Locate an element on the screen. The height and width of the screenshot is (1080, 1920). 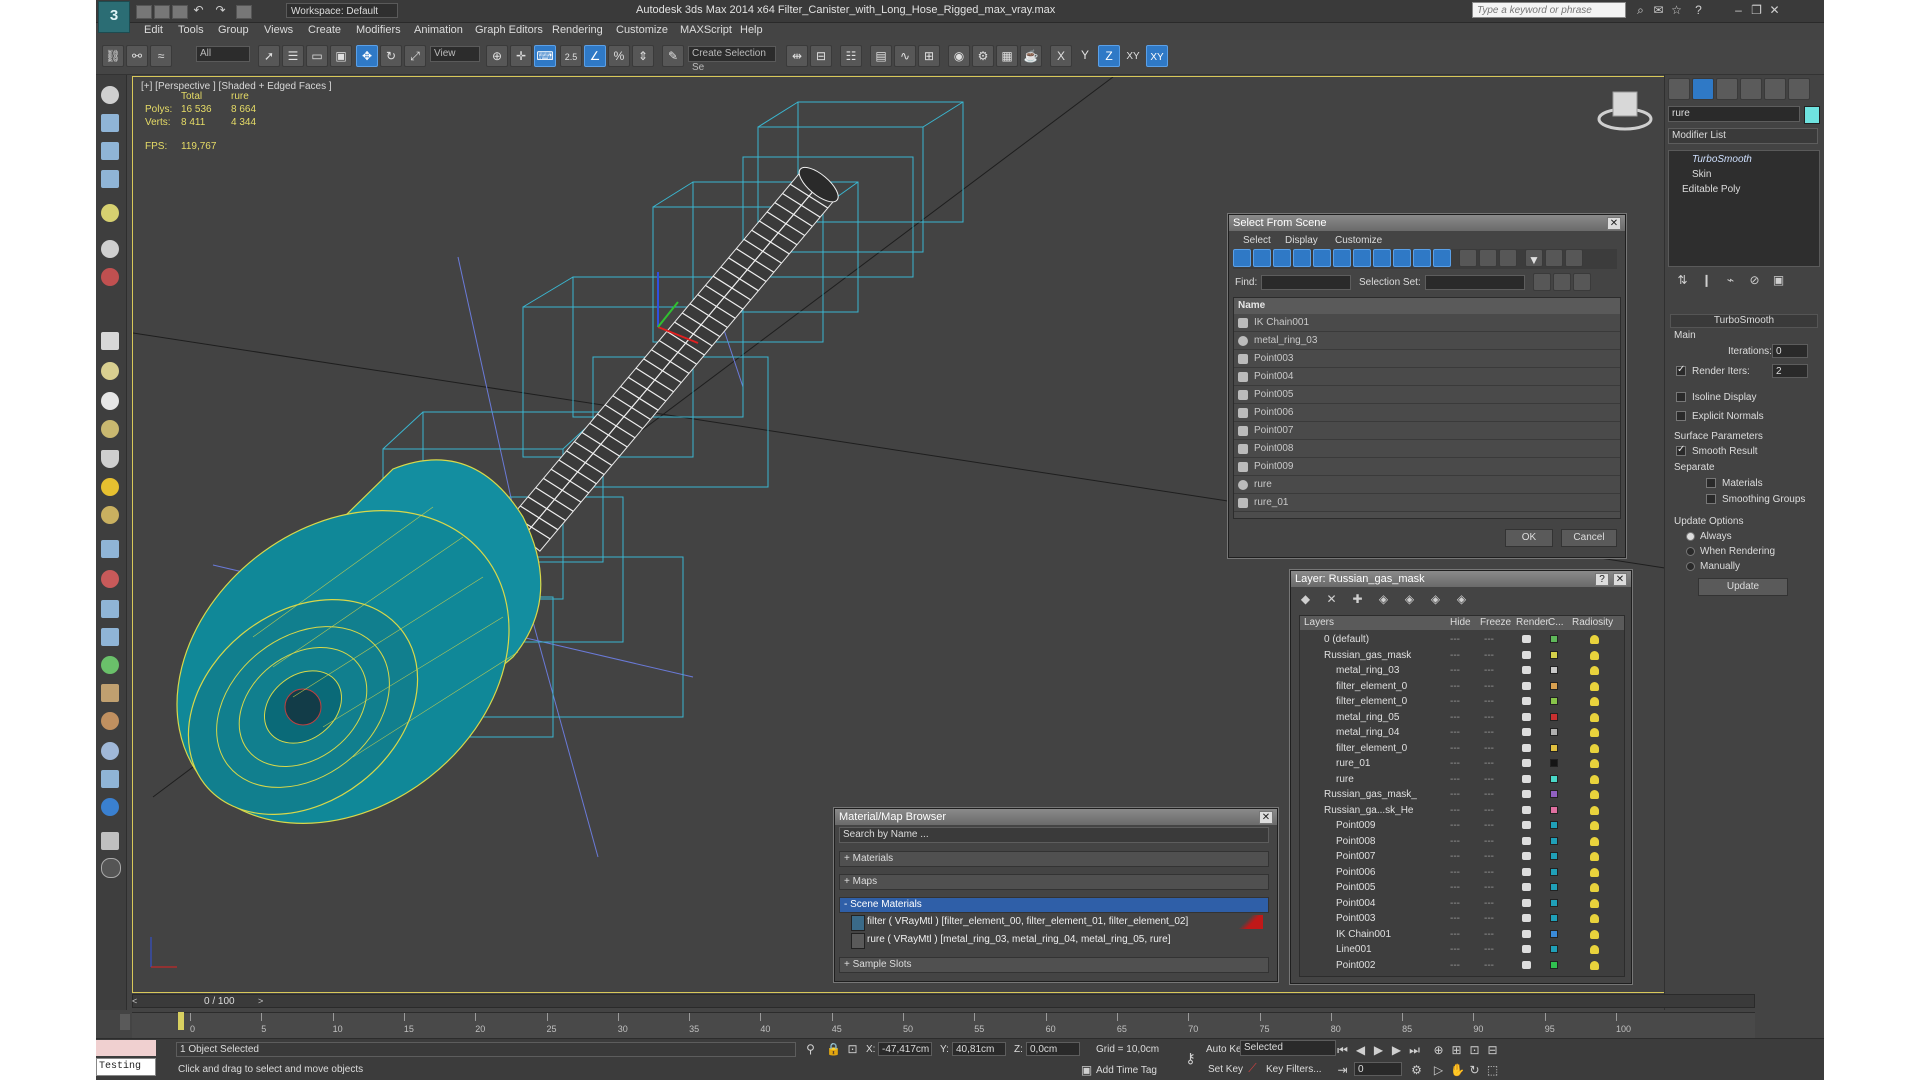
smoothing-groups-checkbox is located at coordinates (1711, 499).